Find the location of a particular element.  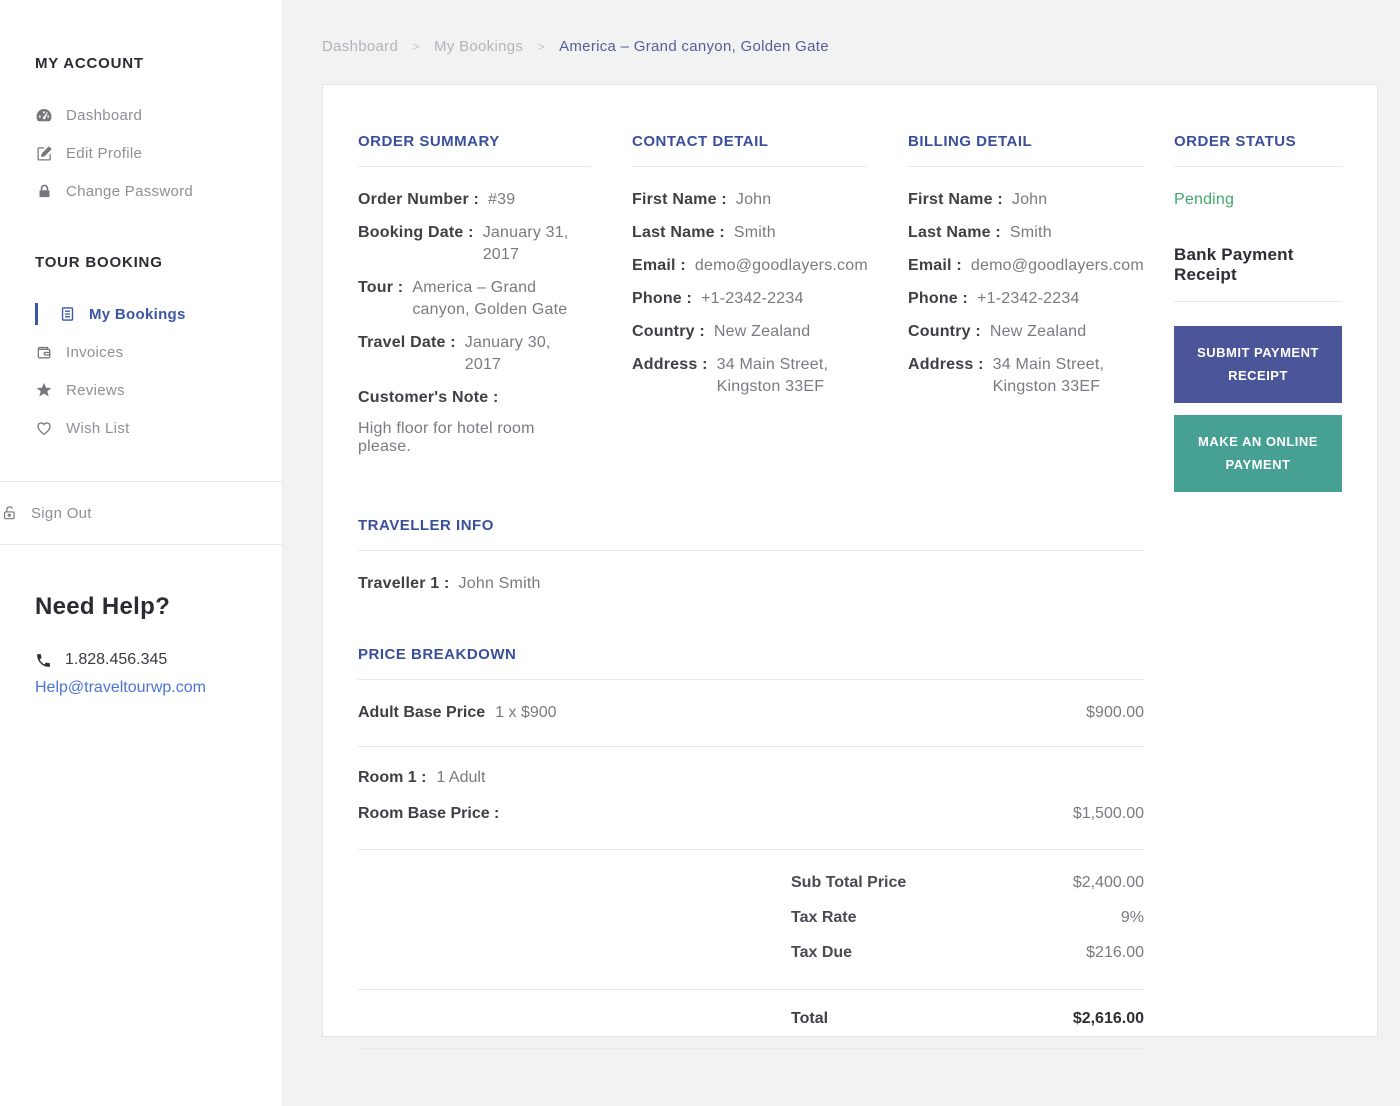

sidebar-item-sign-out: Sign Out is located at coordinates (141, 513).